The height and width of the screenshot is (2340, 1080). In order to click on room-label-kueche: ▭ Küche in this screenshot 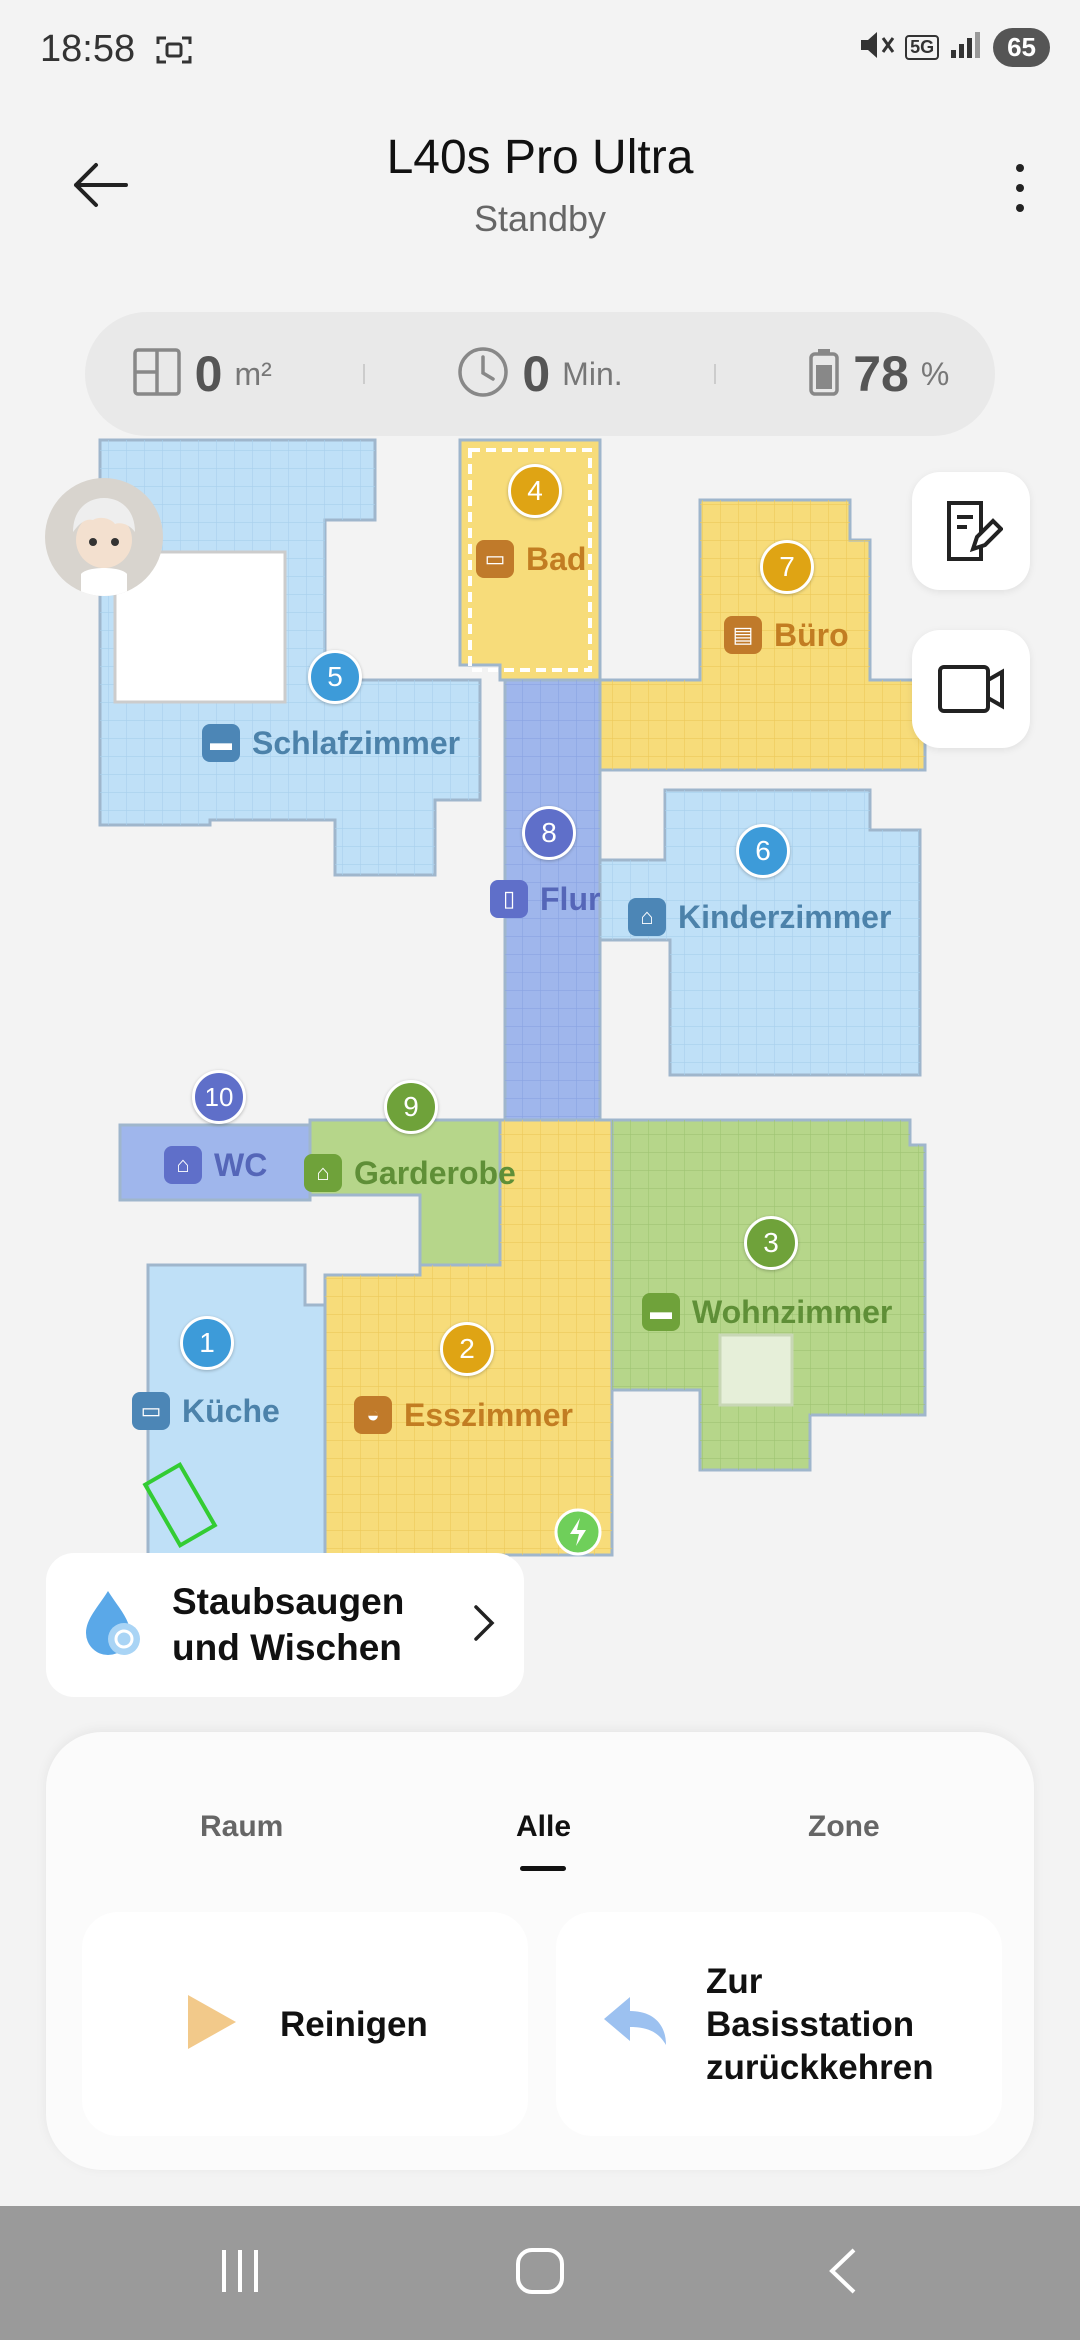, I will do `click(206, 1411)`.